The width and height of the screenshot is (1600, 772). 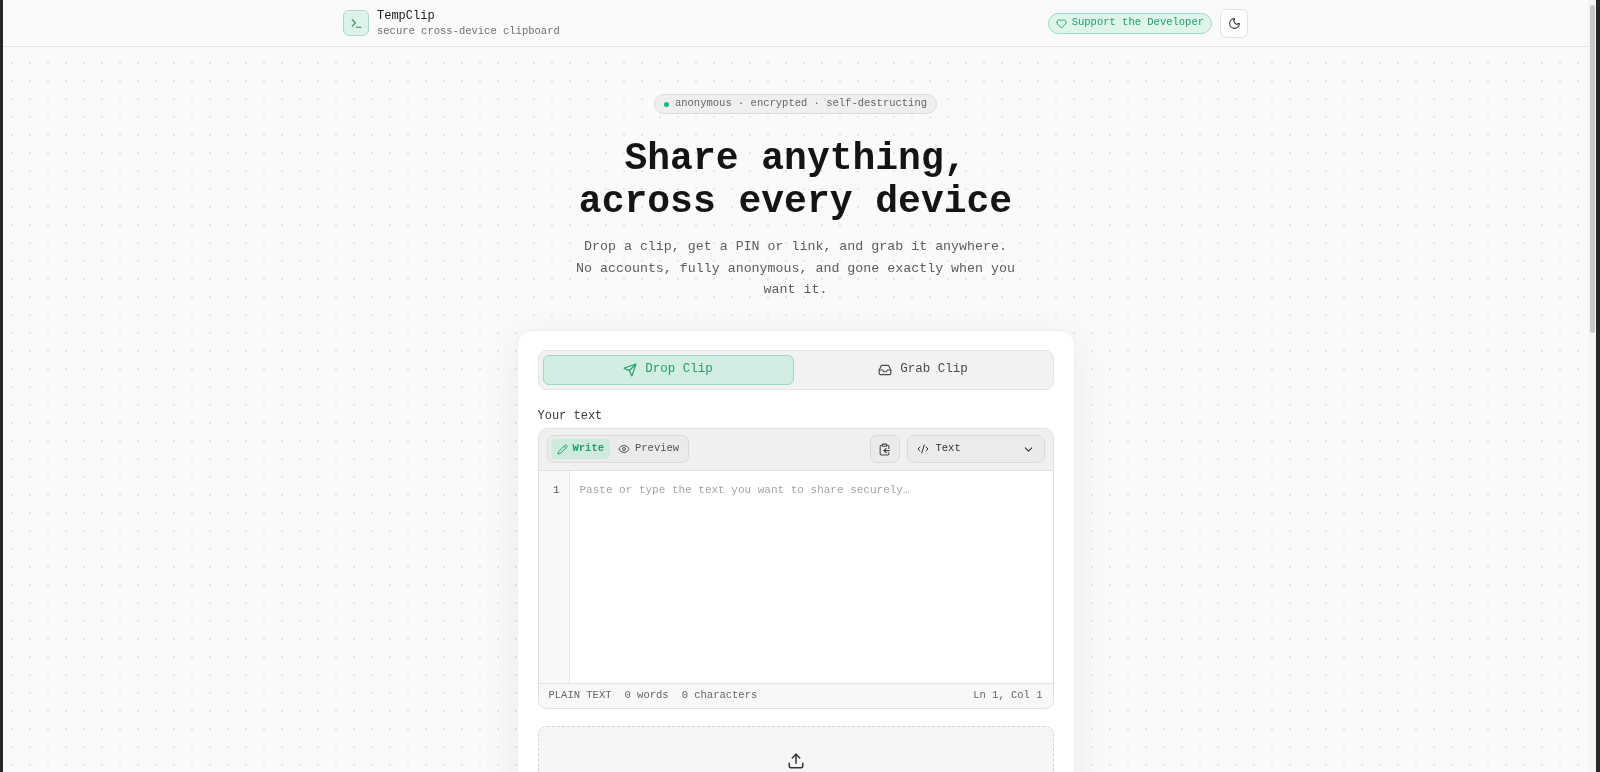 What do you see at coordinates (646, 695) in the screenshot?
I see `word-count: 0 words` at bounding box center [646, 695].